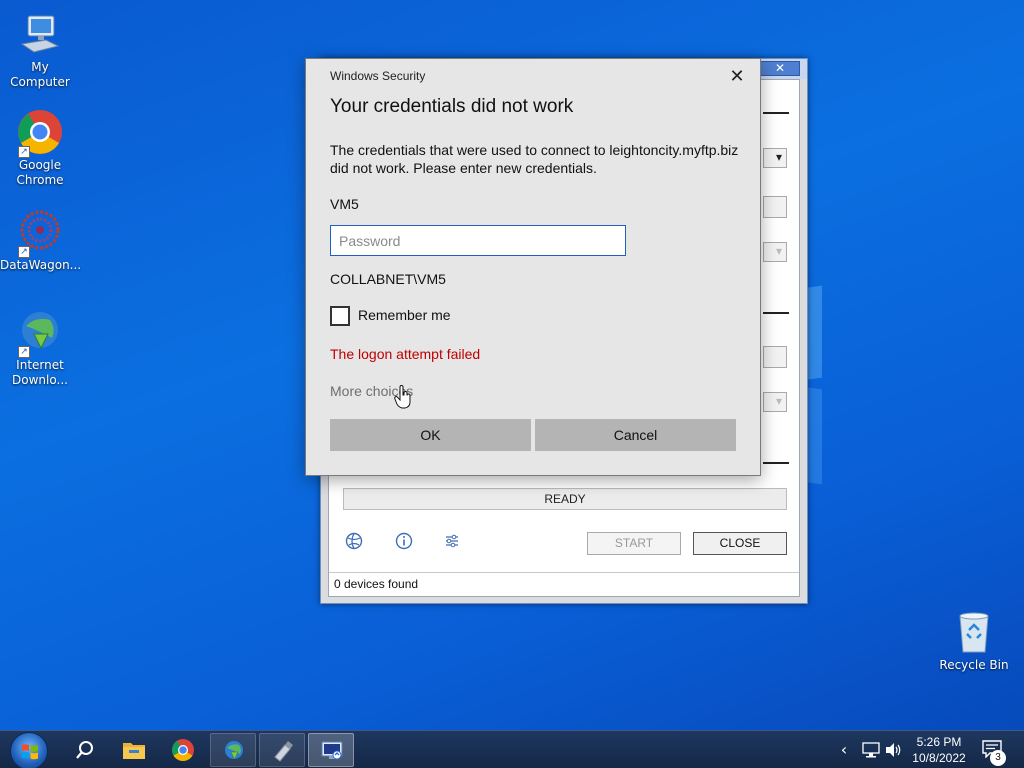 The height and width of the screenshot is (768, 1024). Describe the element at coordinates (998, 758) in the screenshot. I see `notification-count-badge: 3` at that location.